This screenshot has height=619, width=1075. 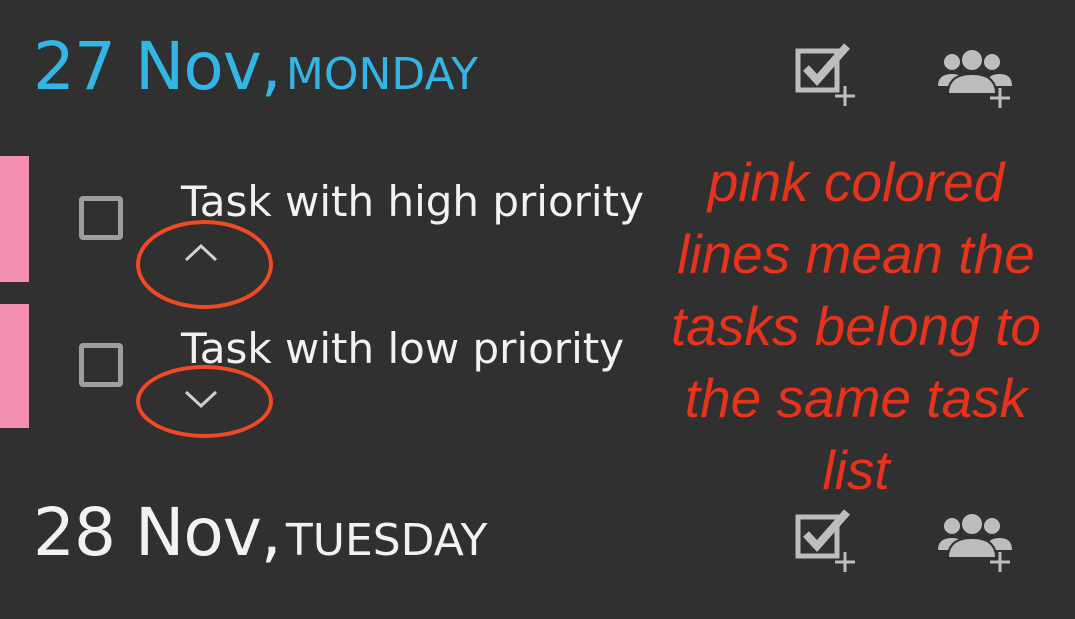 I want to click on day-weekday: TUESDAY, so click(x=386, y=540).